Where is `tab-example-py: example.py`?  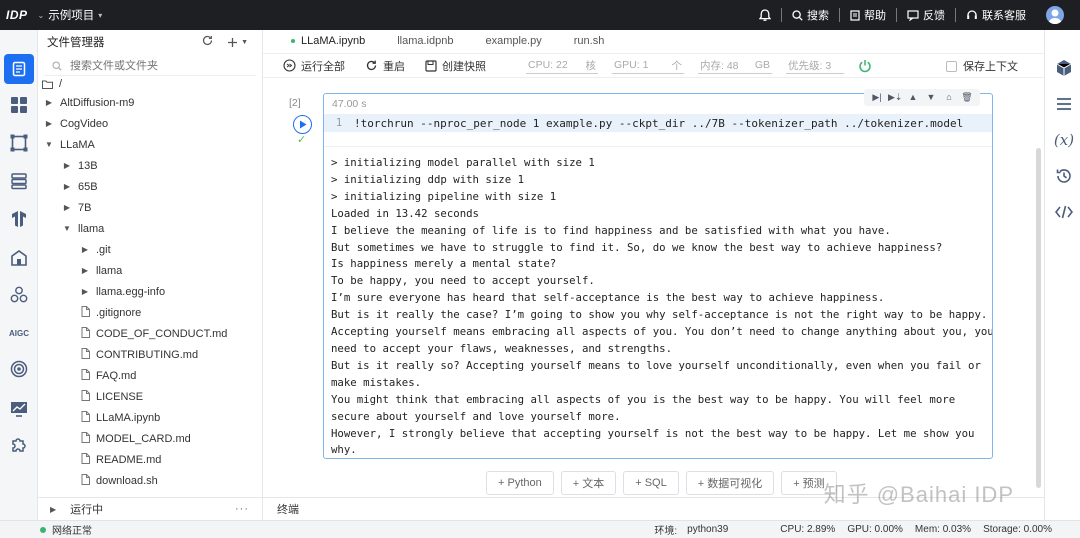 tab-example-py: example.py is located at coordinates (519, 41).